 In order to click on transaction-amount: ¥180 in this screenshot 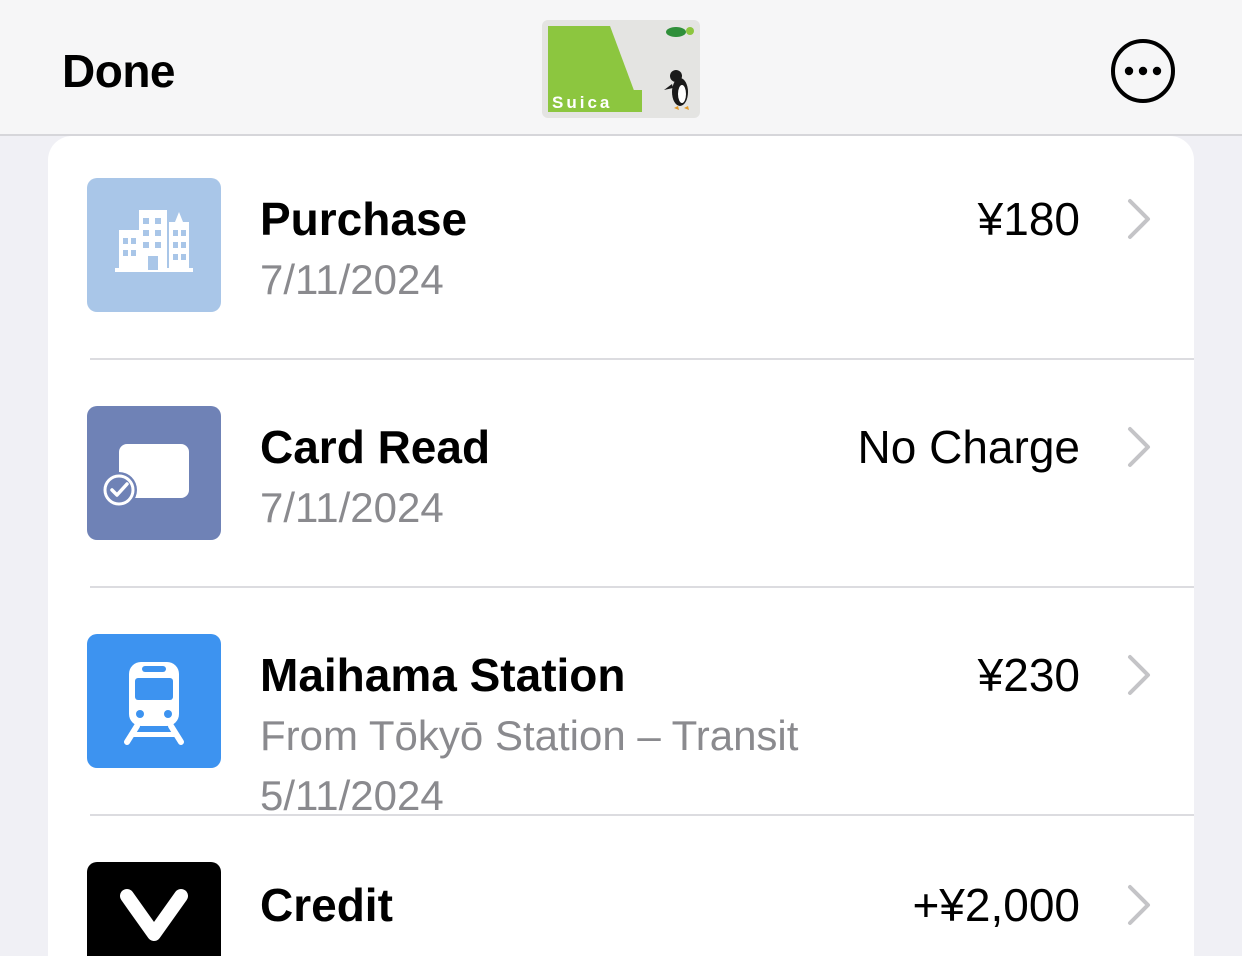, I will do `click(1028, 219)`.